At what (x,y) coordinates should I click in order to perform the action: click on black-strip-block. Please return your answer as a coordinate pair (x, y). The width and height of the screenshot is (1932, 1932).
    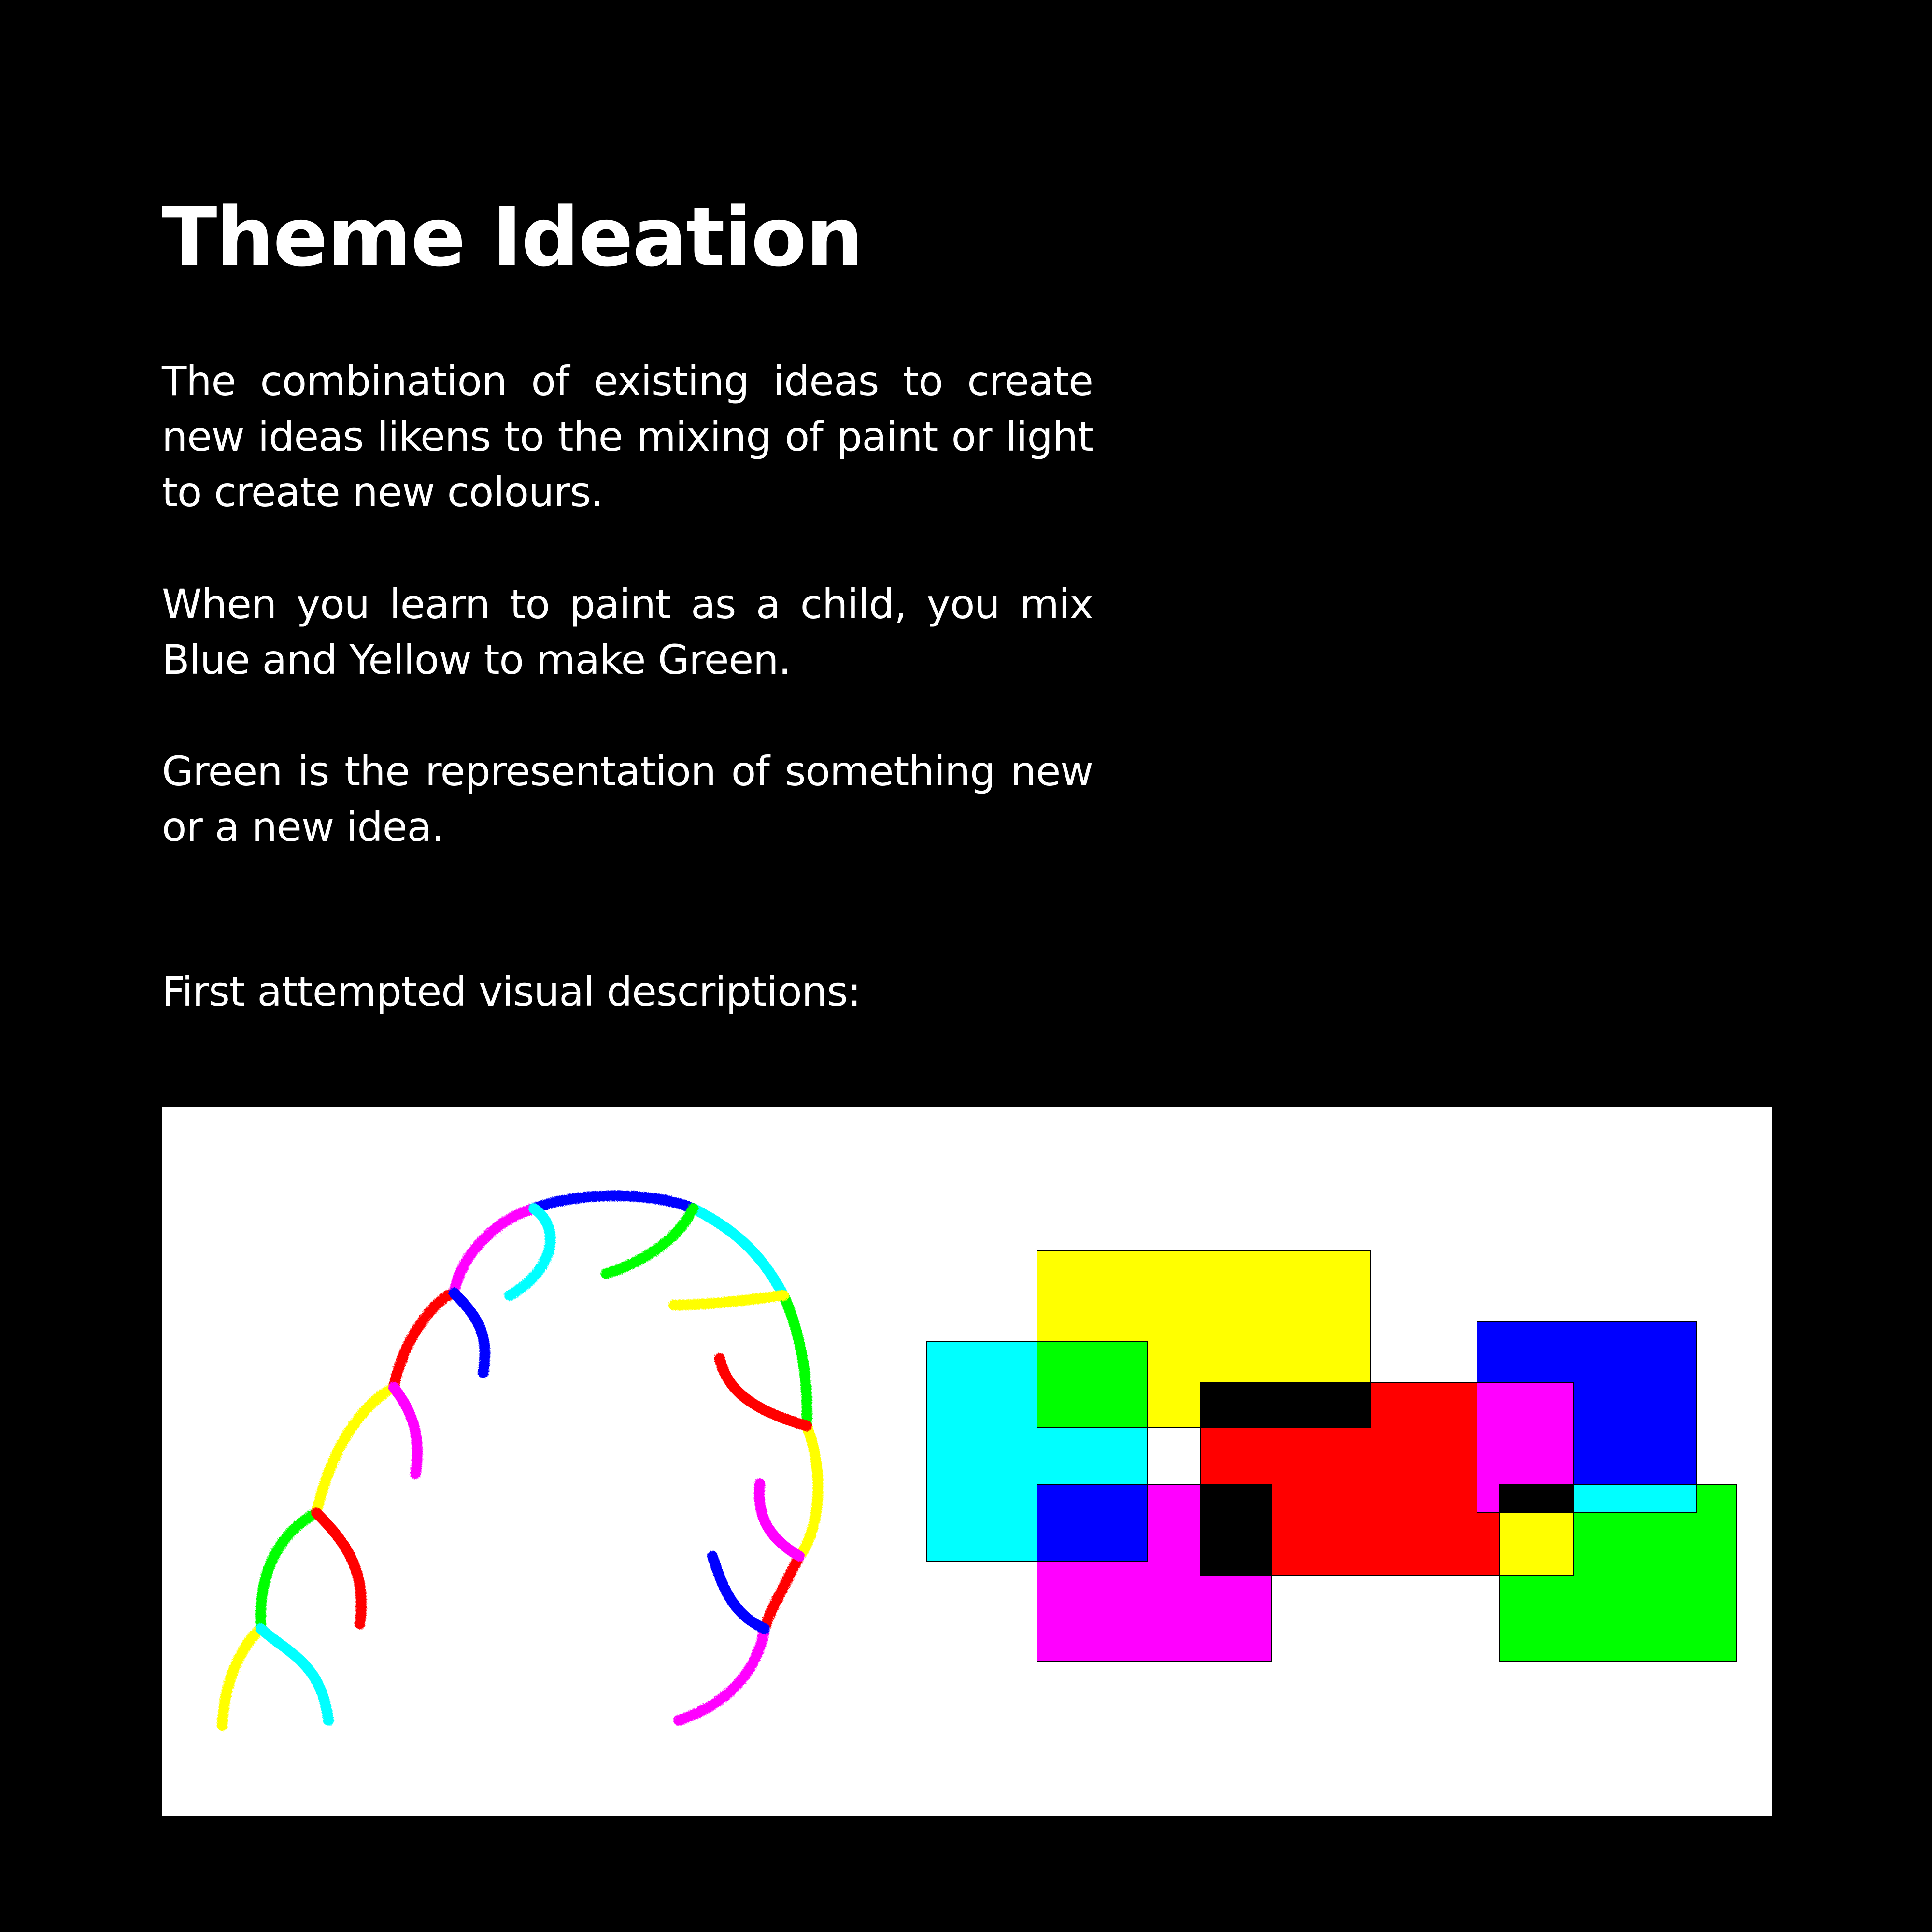
    Looking at the image, I should click on (1536, 1498).